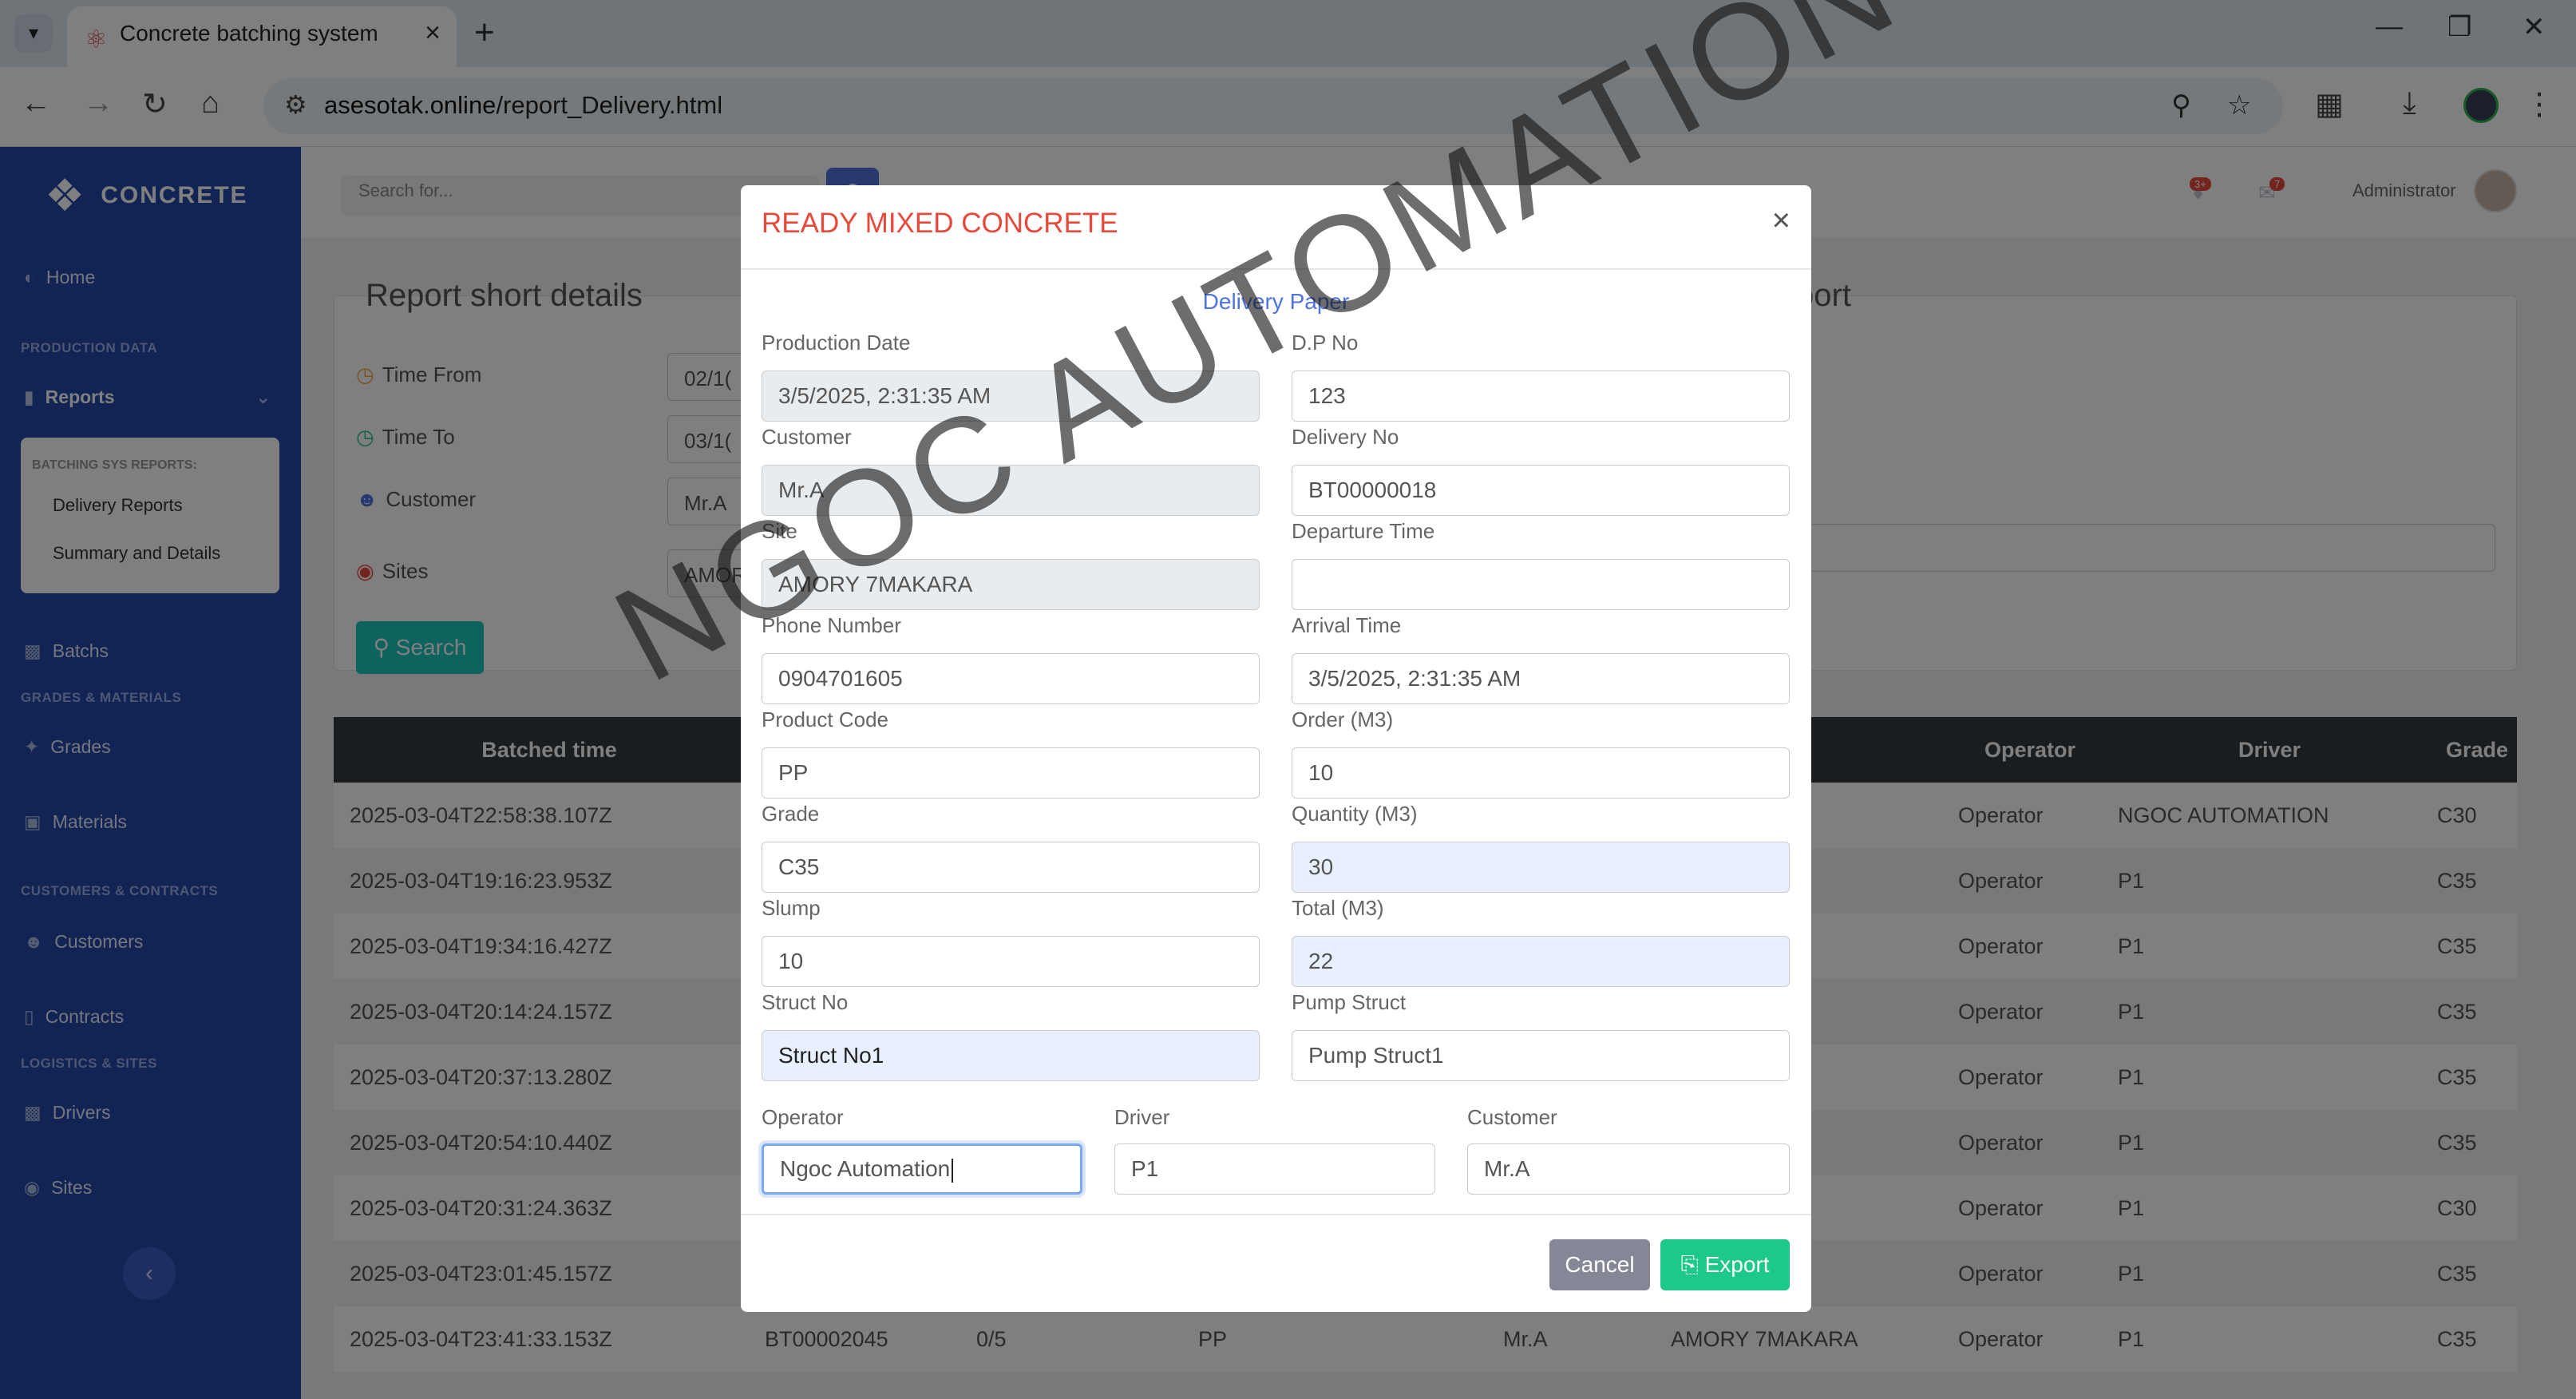  What do you see at coordinates (825, 719) in the screenshot?
I see `product-code-label: Product Code` at bounding box center [825, 719].